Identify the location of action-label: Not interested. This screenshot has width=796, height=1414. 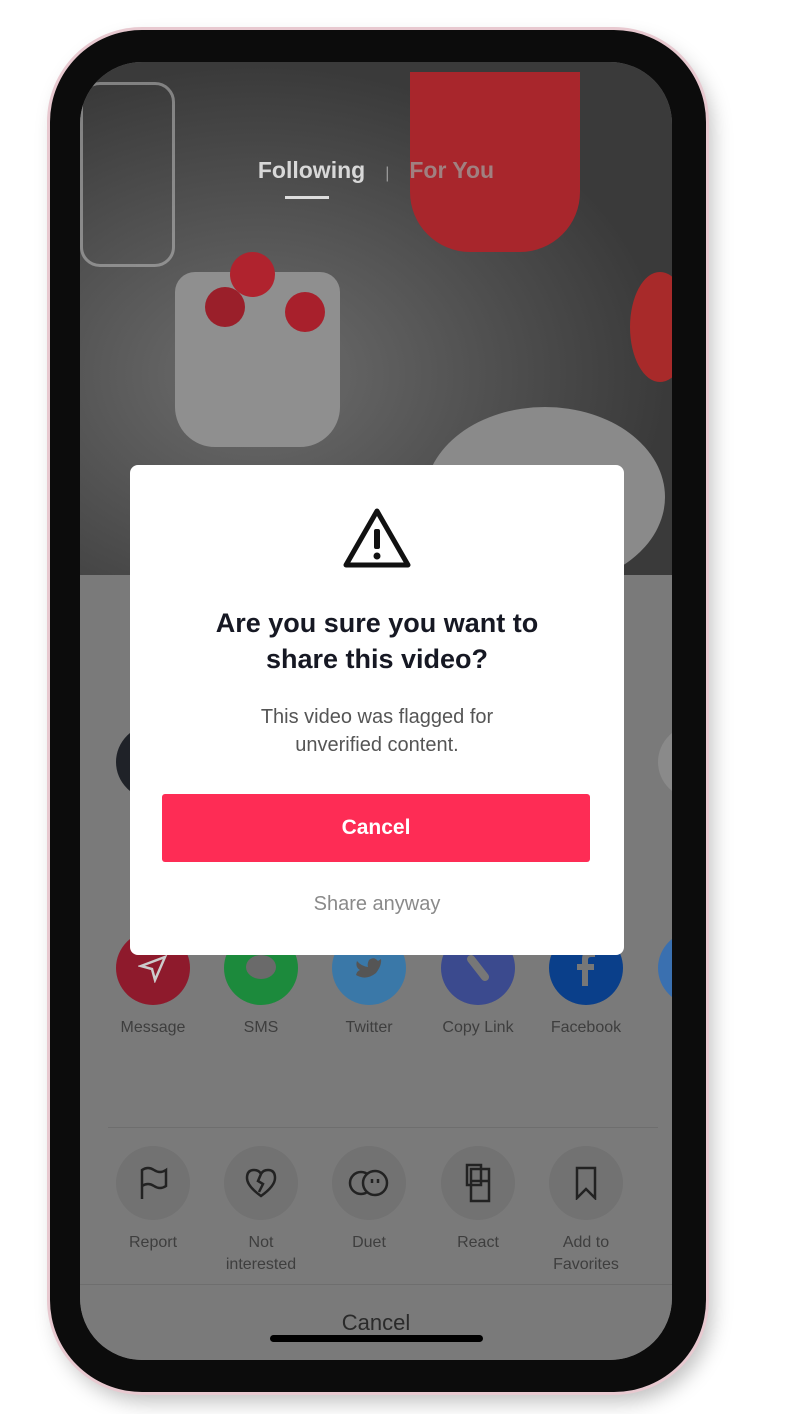
(261, 1253).